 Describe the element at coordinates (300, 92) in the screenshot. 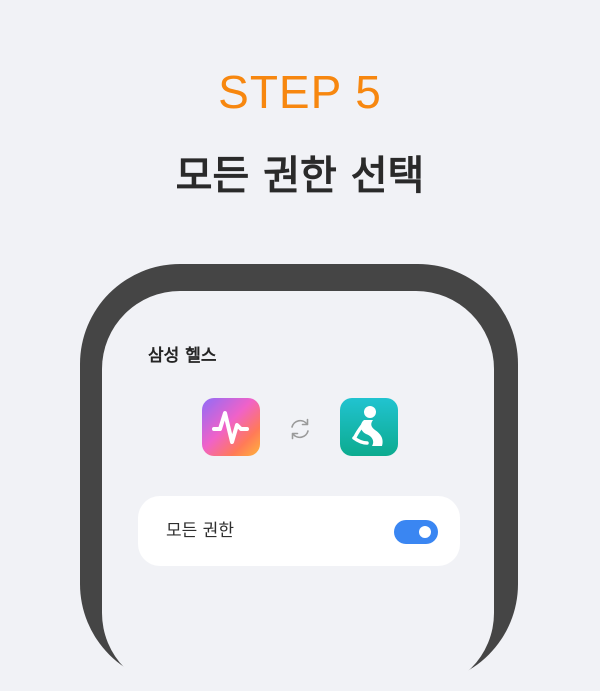

I see `step-label: STEP 5` at that location.